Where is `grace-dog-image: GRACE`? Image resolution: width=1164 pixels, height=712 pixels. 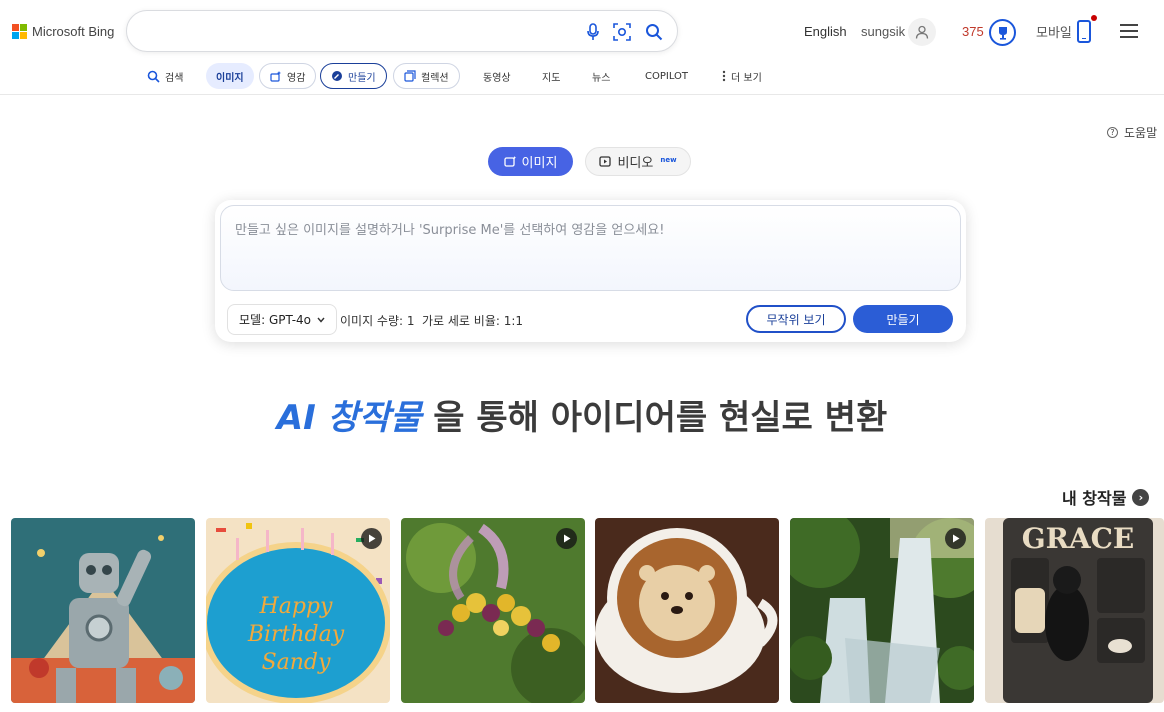
grace-dog-image: GRACE is located at coordinates (1074, 610).